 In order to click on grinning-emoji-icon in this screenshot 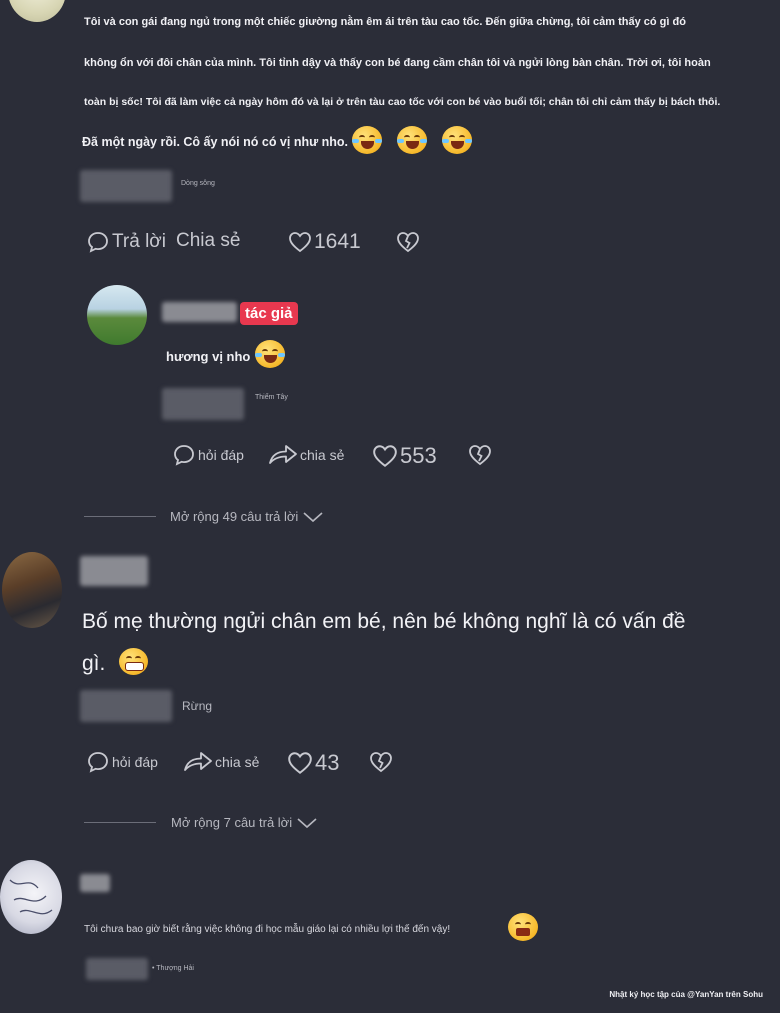, I will do `click(133, 661)`.